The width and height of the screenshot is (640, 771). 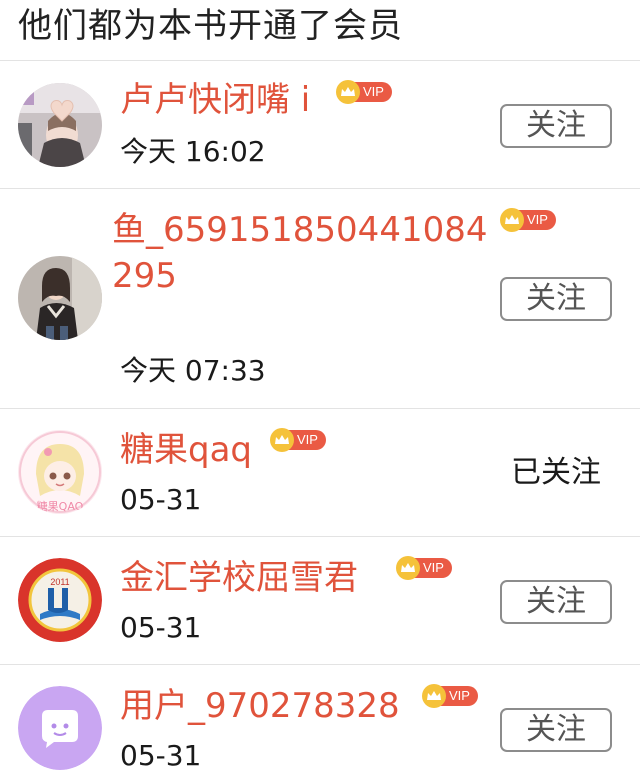 What do you see at coordinates (193, 151) in the screenshot?
I see `join-time: 今天 16:02` at bounding box center [193, 151].